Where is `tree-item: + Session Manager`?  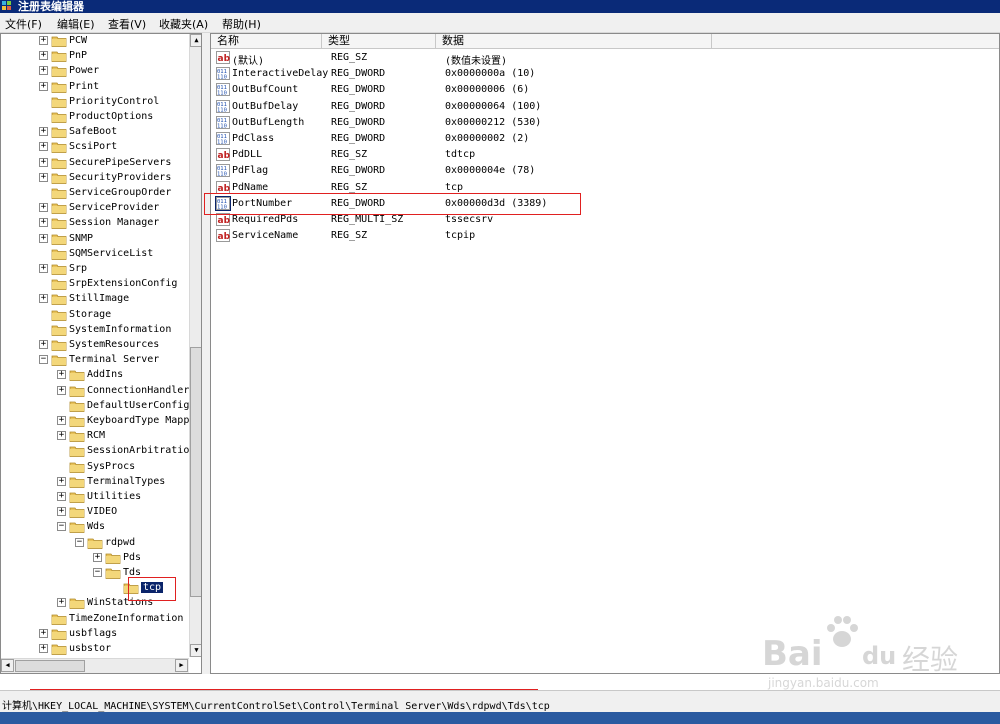 tree-item: + Session Manager is located at coordinates (95, 223).